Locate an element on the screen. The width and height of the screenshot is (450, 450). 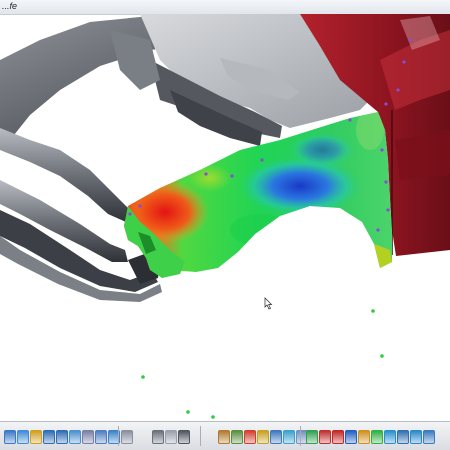
help-icon is located at coordinates (429, 437).